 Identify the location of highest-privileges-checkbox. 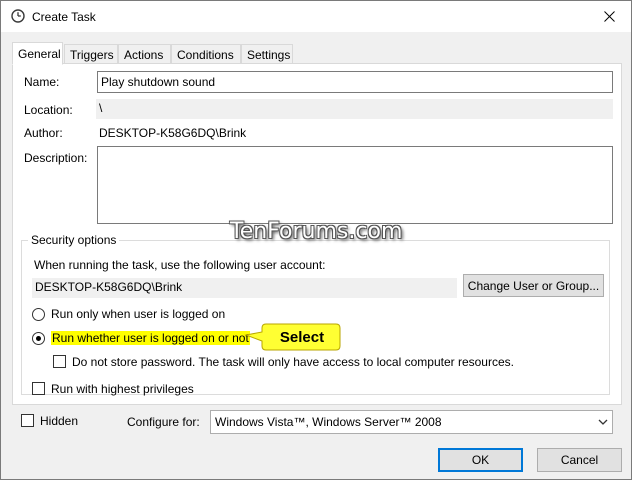
(38, 388).